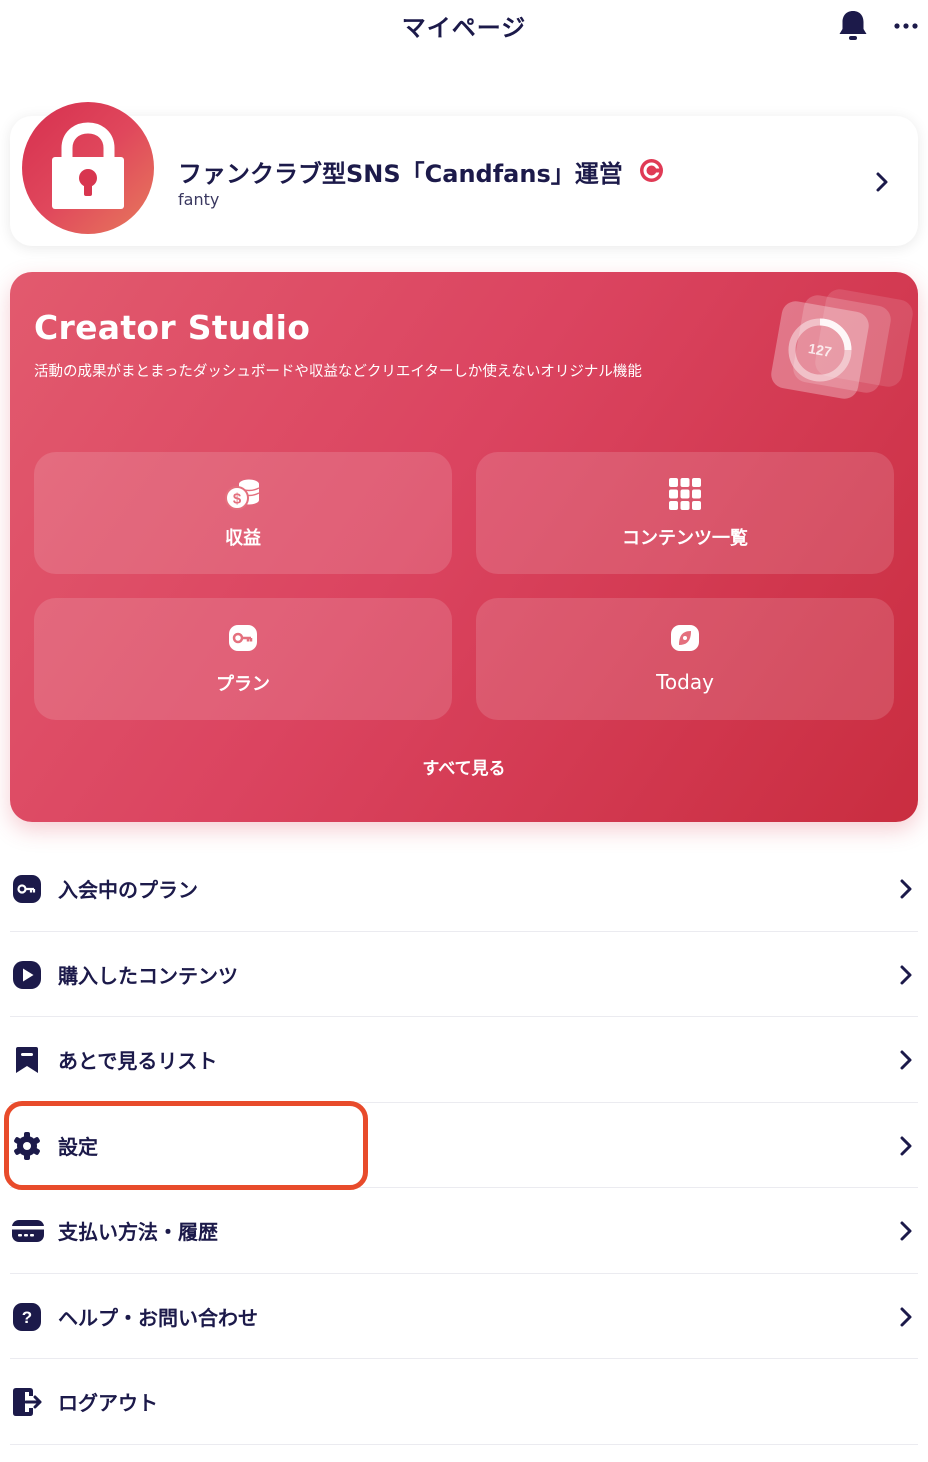 This screenshot has width=928, height=1462. I want to click on menu-label: 入会中のプラン, so click(128, 890).